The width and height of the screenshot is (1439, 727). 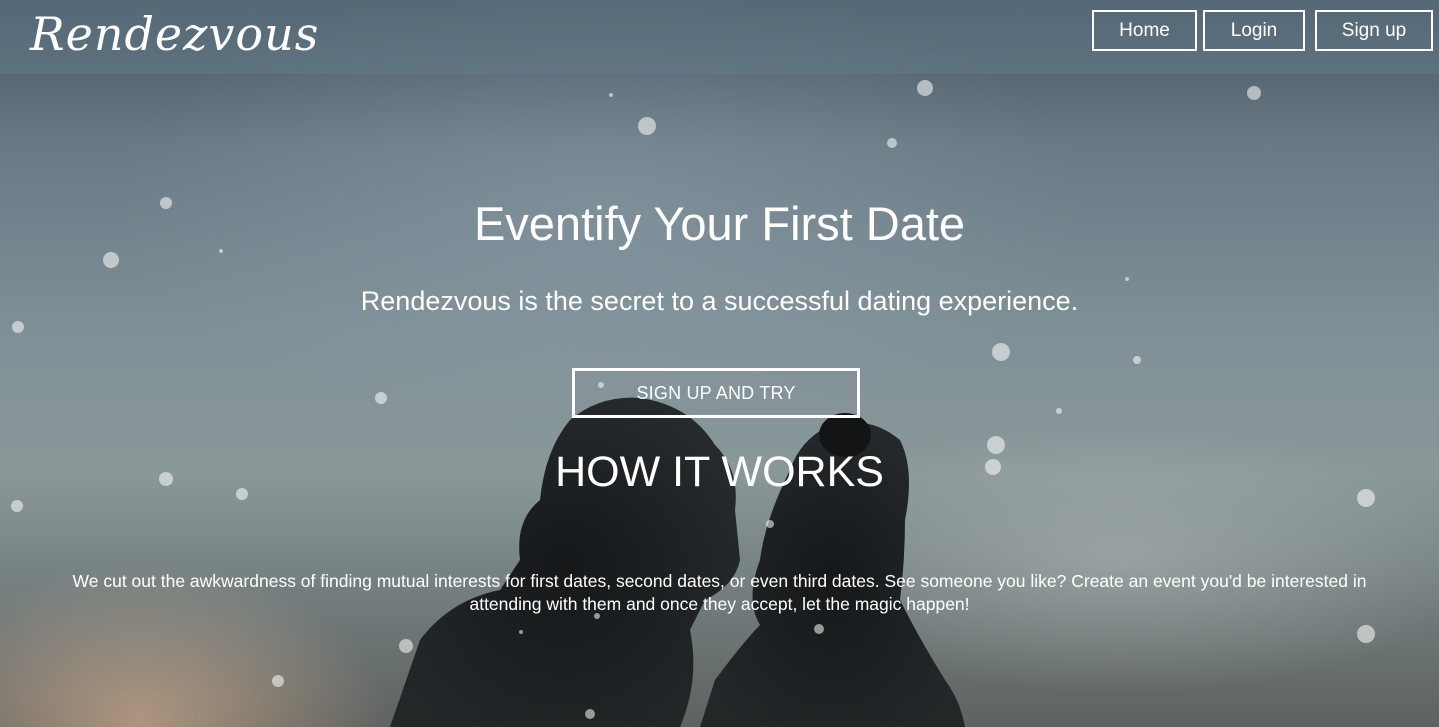 I want to click on nav-signup-button: Sign up, so click(x=1374, y=30).